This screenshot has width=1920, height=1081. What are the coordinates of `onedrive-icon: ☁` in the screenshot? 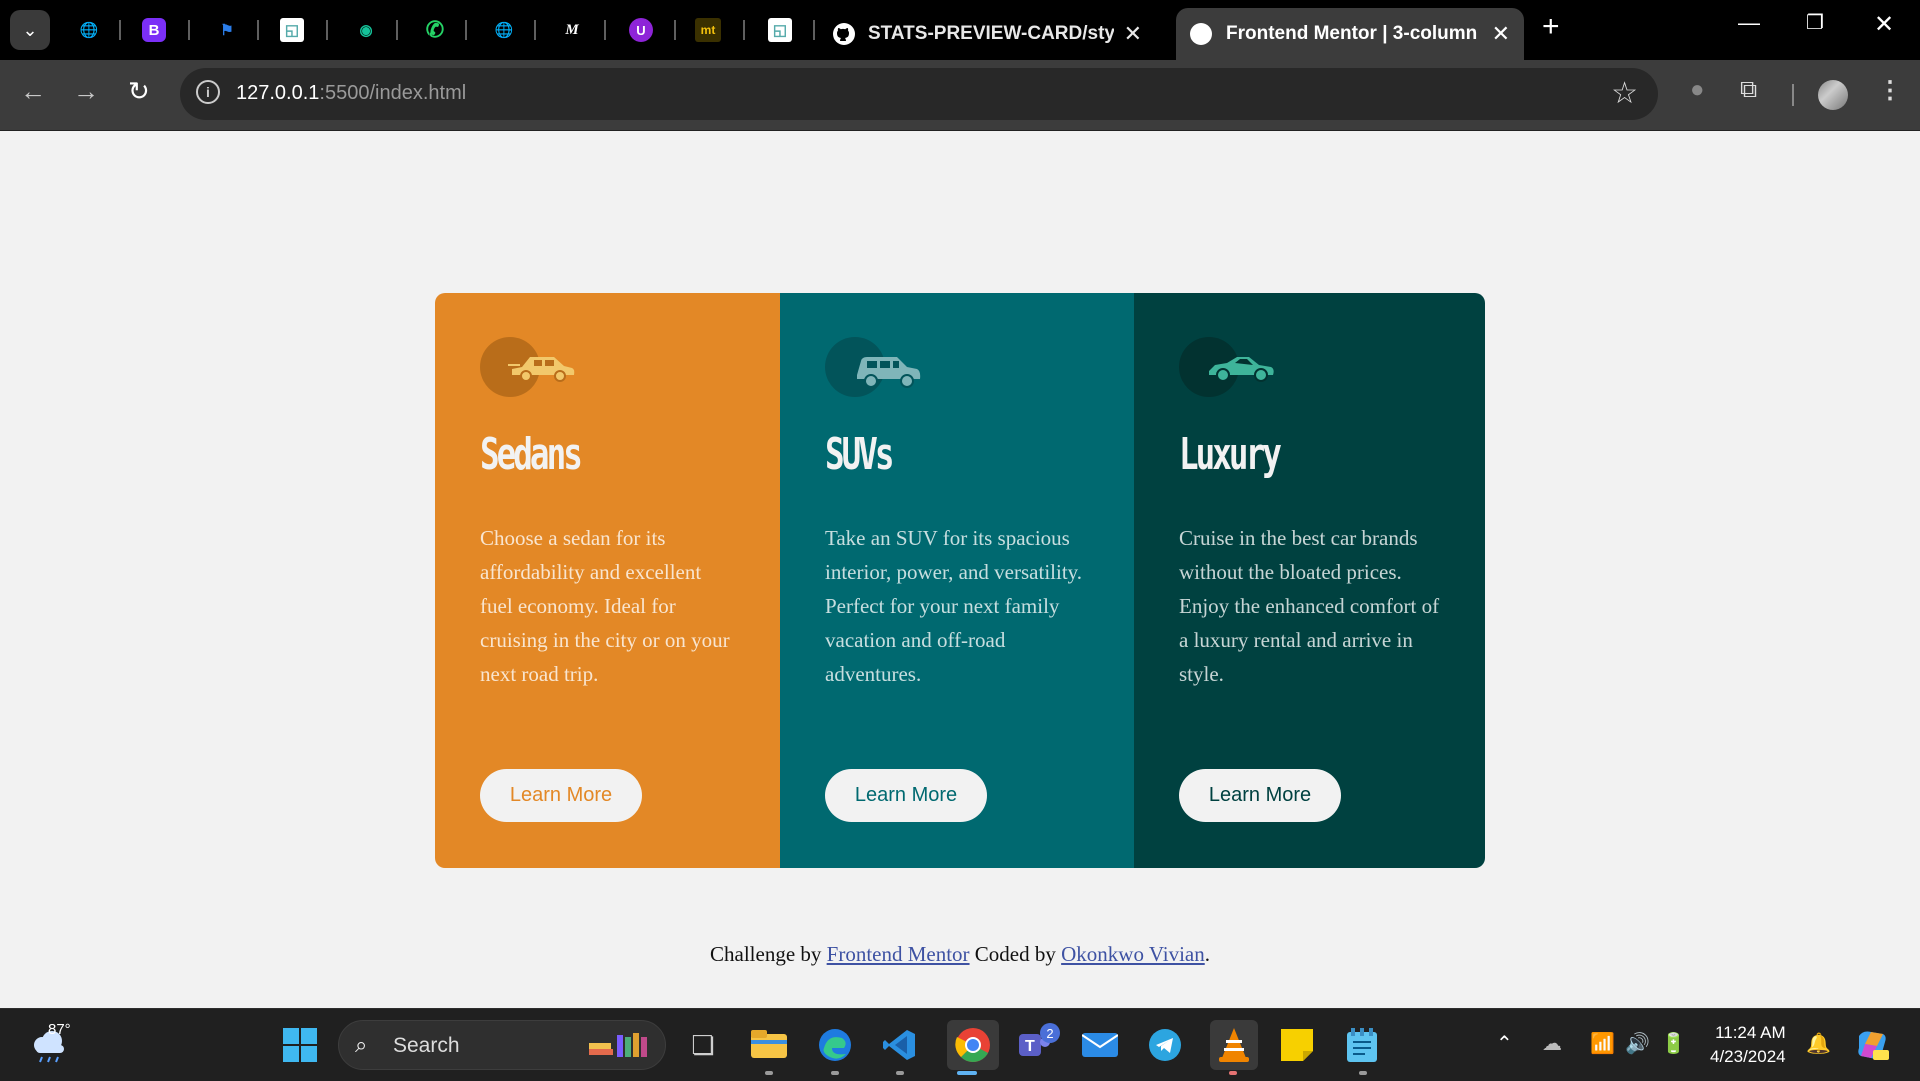 It's located at (1552, 1043).